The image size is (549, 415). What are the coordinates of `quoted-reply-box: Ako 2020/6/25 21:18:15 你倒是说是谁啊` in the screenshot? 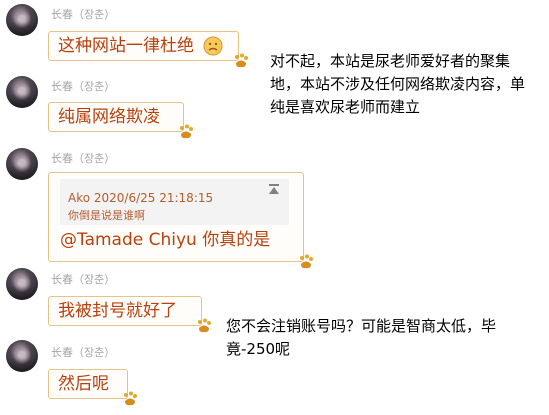 It's located at (174, 202).